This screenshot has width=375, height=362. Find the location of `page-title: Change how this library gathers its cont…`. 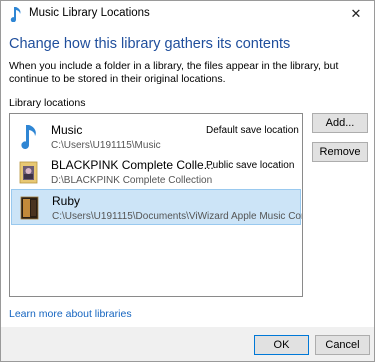

page-title: Change how this library gathers its cont… is located at coordinates (150, 44).